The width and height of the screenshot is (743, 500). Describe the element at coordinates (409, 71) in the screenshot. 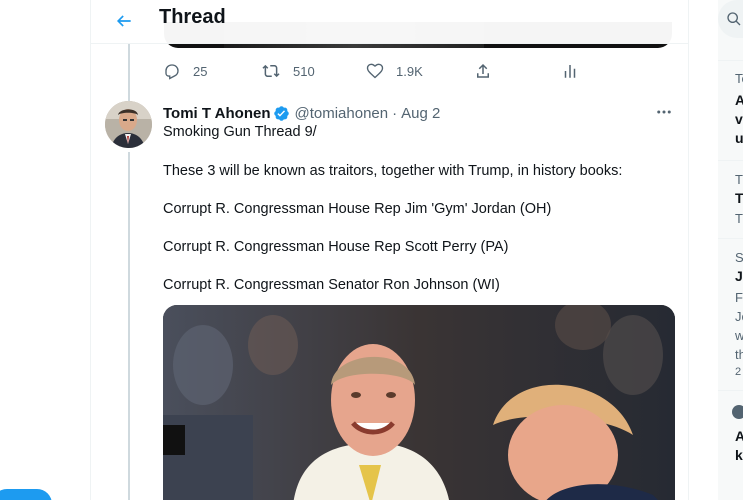

I see `like-count: 1.9K` at that location.